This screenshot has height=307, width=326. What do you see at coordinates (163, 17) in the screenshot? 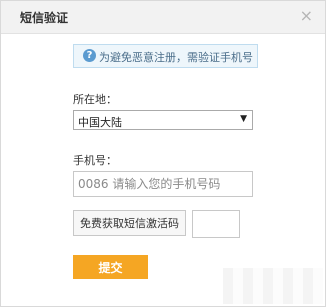
I see `dialog-titlebar: 短信验证 ×` at bounding box center [163, 17].